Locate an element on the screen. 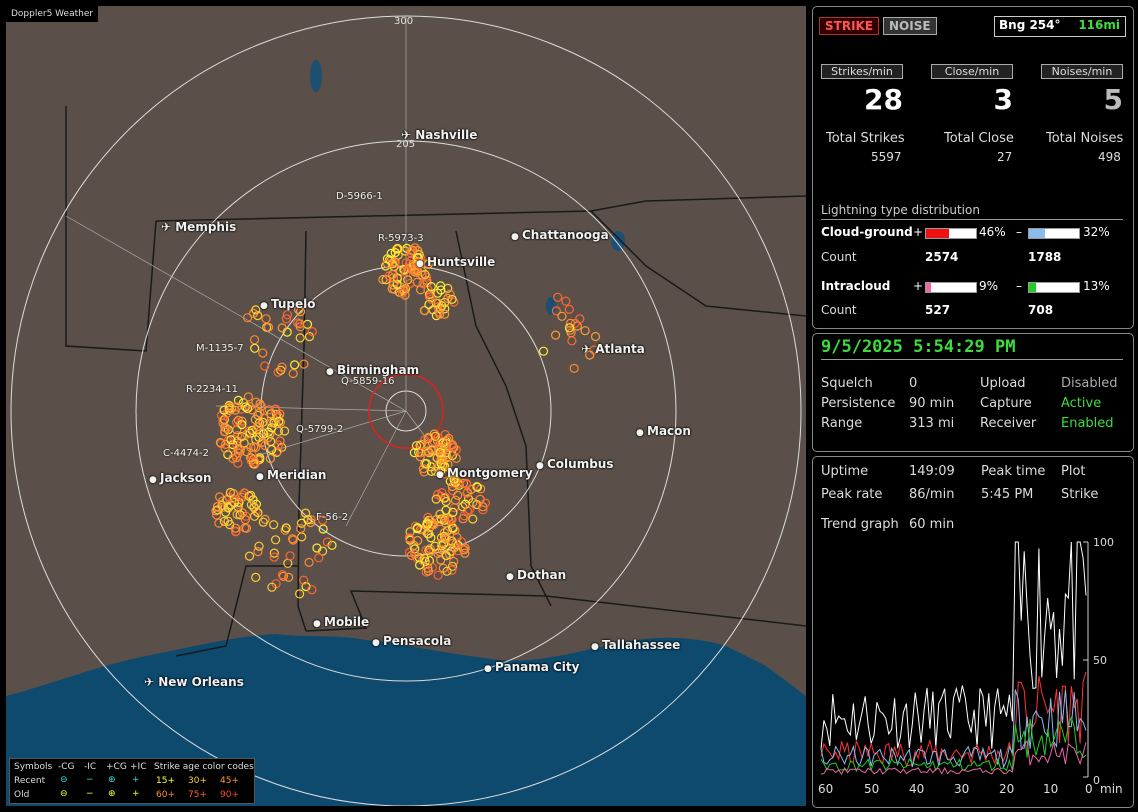  city-mobile: ● Mobile is located at coordinates (341, 622).